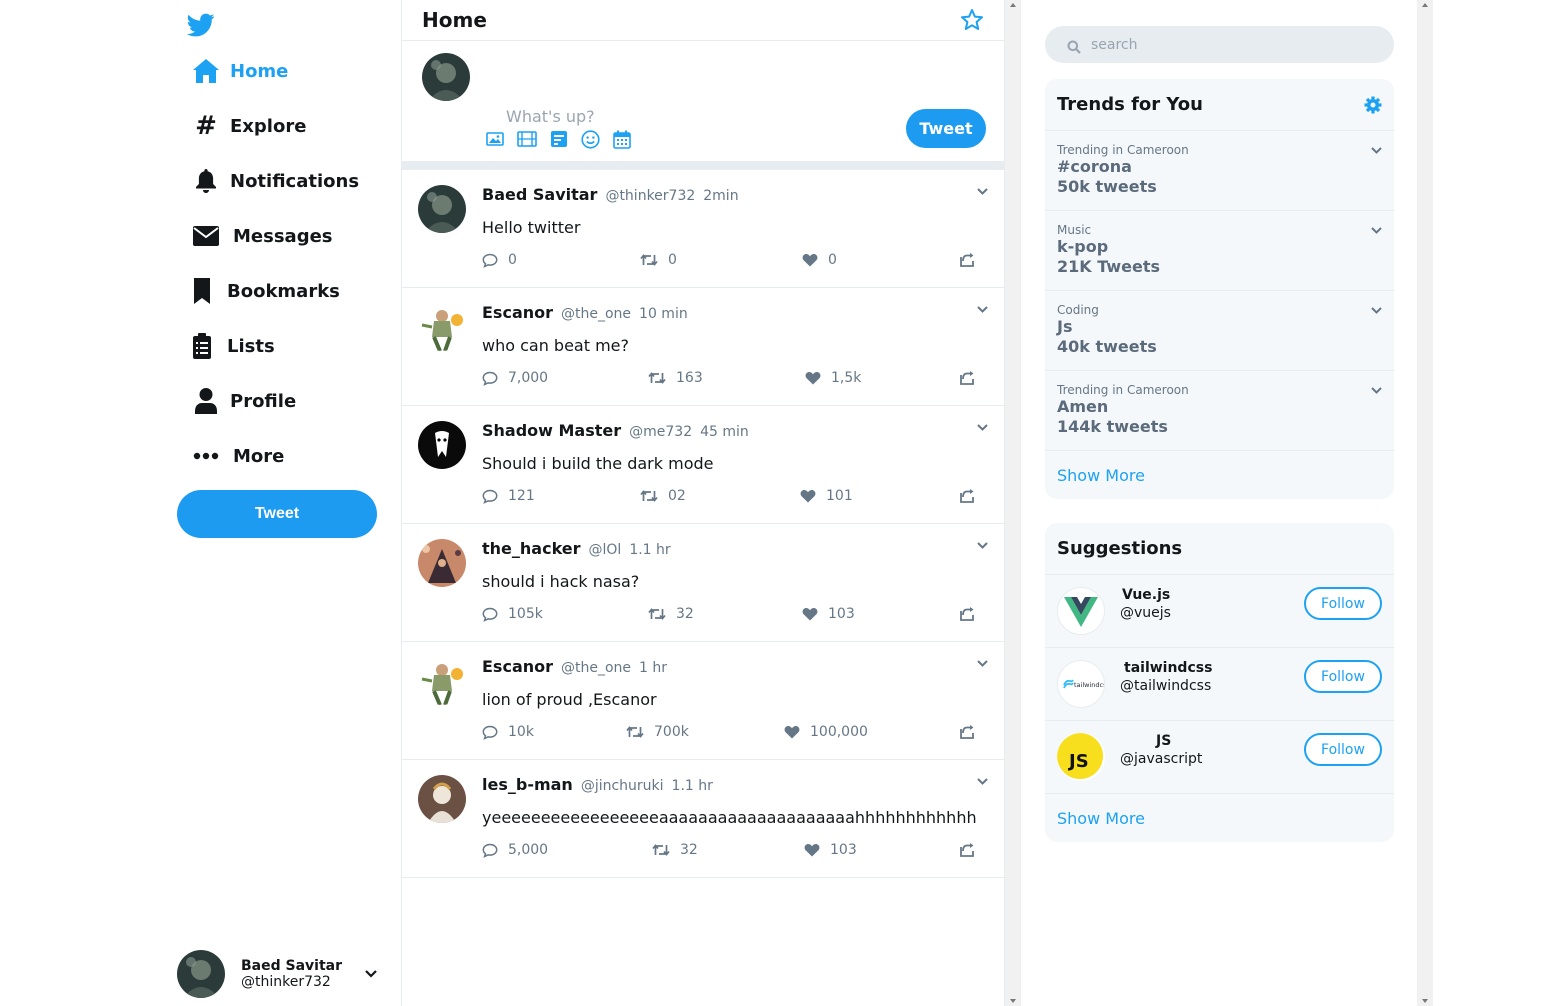 Image resolution: width=1551 pixels, height=1006 pixels. Describe the element at coordinates (238, 456) in the screenshot. I see `nav-item-more: More` at that location.